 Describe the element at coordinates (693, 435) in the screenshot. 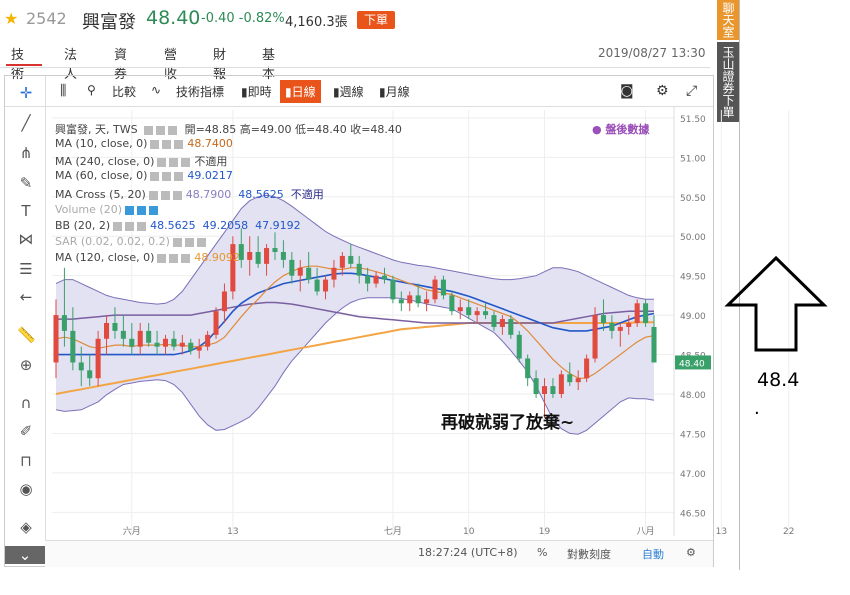

I see `y-tick-label: 47.50` at that location.